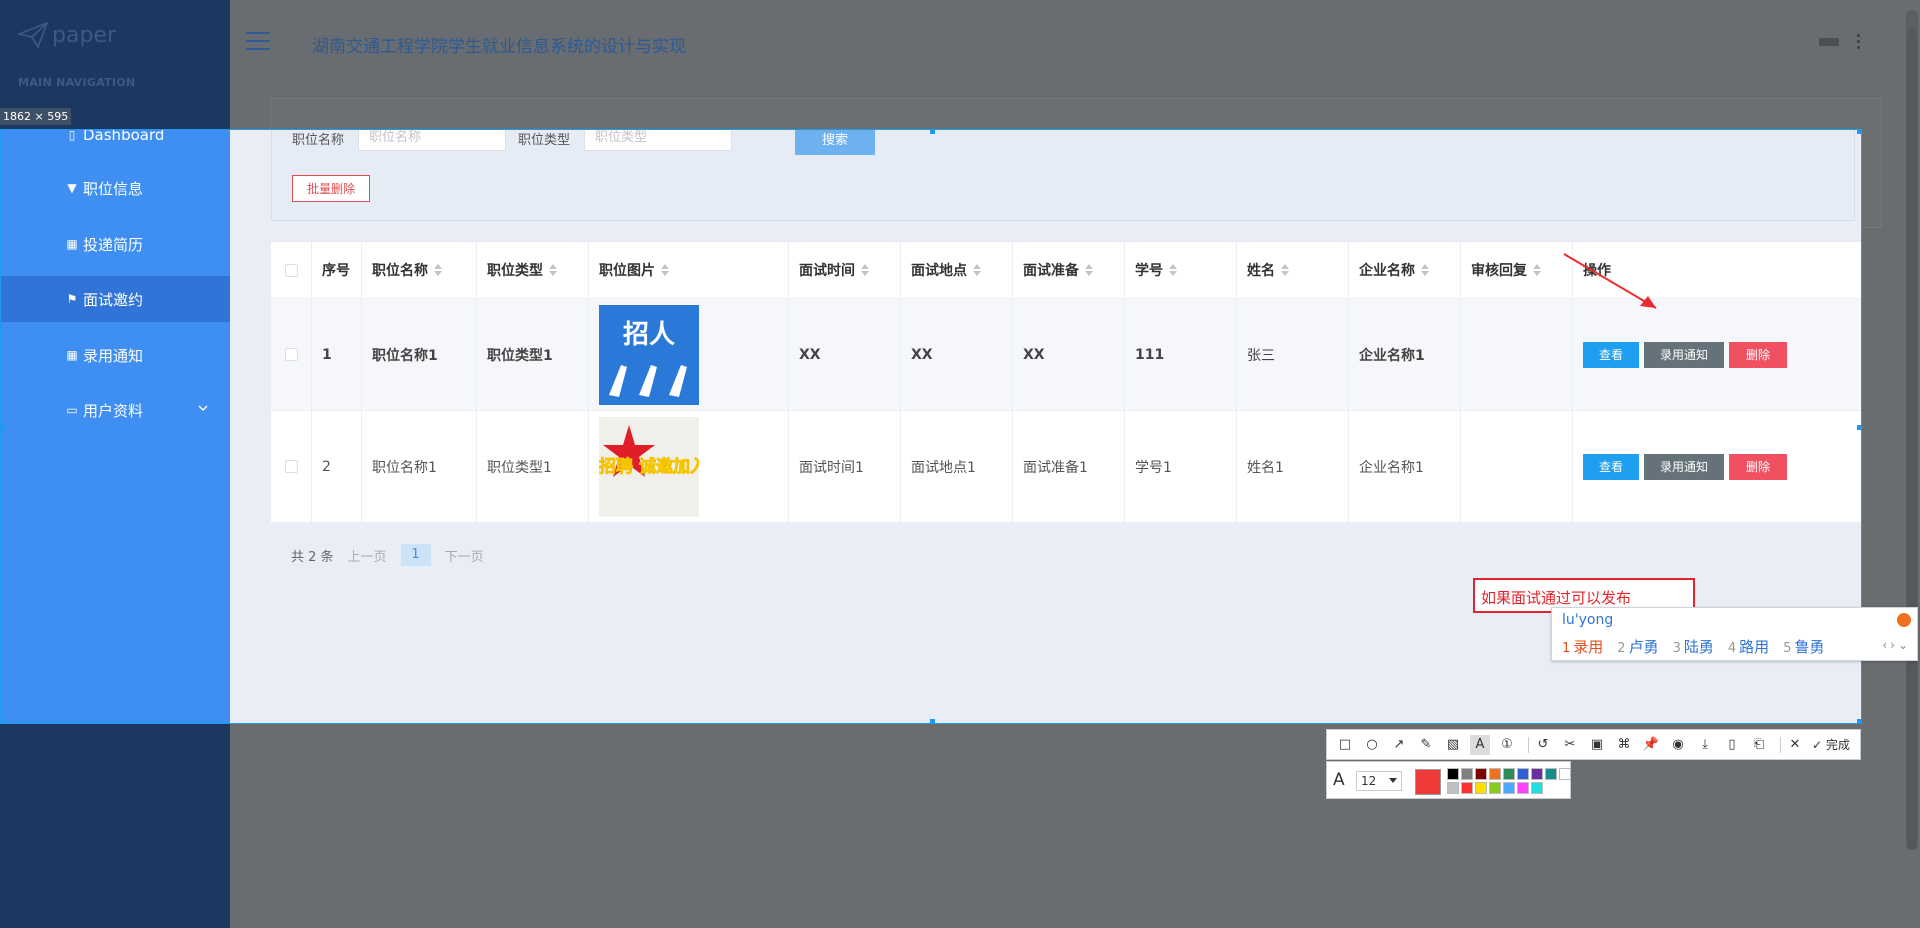 The height and width of the screenshot is (928, 1920). What do you see at coordinates (115, 144) in the screenshot?
I see `sidebar-item-dashboard: ▯ Dashboard` at bounding box center [115, 144].